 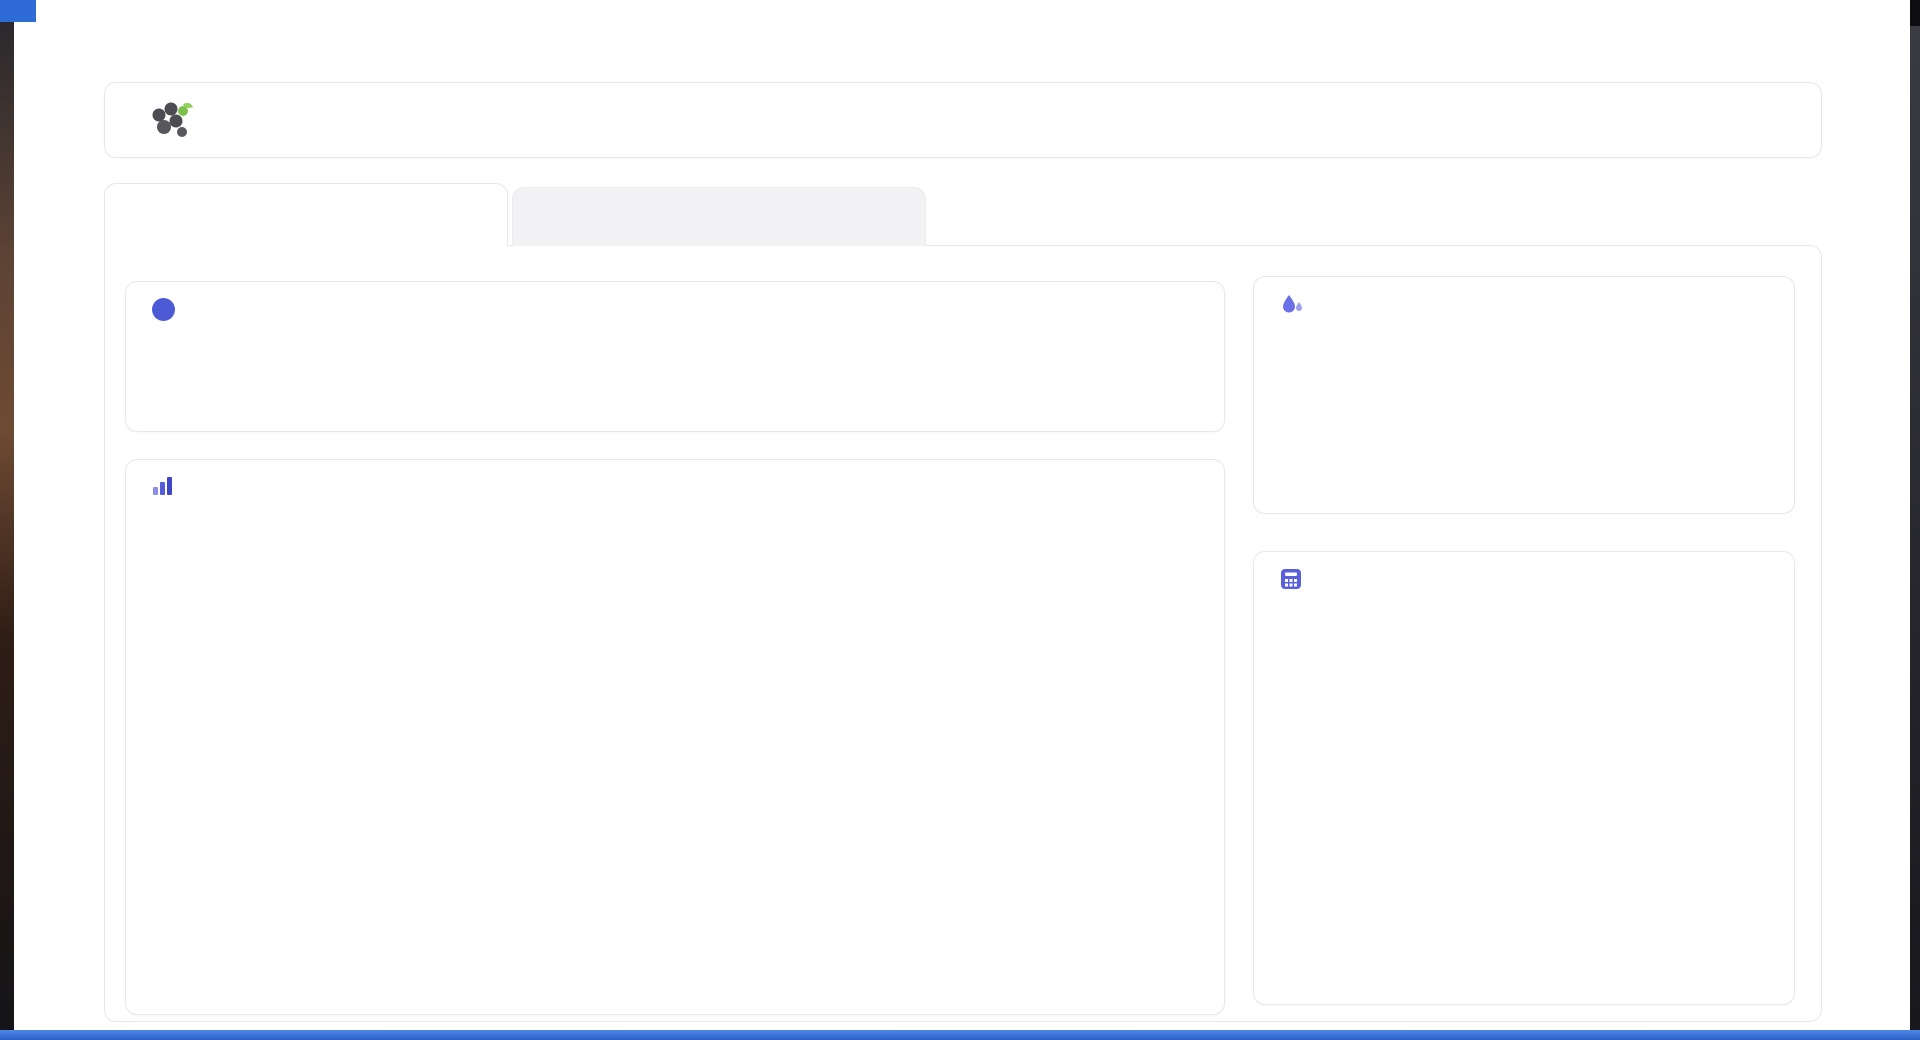 What do you see at coordinates (960, 1035) in the screenshot?
I see `bottom-accent-bar` at bounding box center [960, 1035].